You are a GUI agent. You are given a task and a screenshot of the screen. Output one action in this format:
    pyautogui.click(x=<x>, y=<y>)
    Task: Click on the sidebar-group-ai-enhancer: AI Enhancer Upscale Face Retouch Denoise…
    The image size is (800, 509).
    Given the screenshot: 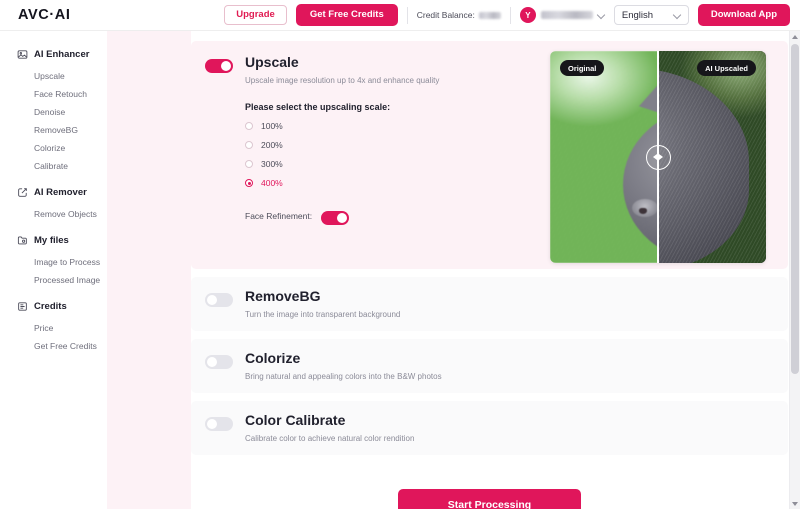 What is the action you would take?
    pyautogui.click(x=53, y=109)
    